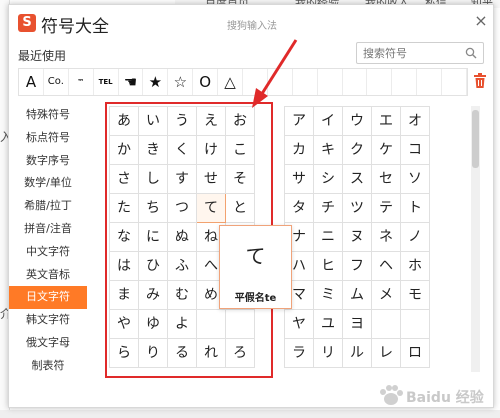  Describe the element at coordinates (48, 138) in the screenshot. I see `category-item: 标点符号` at that location.